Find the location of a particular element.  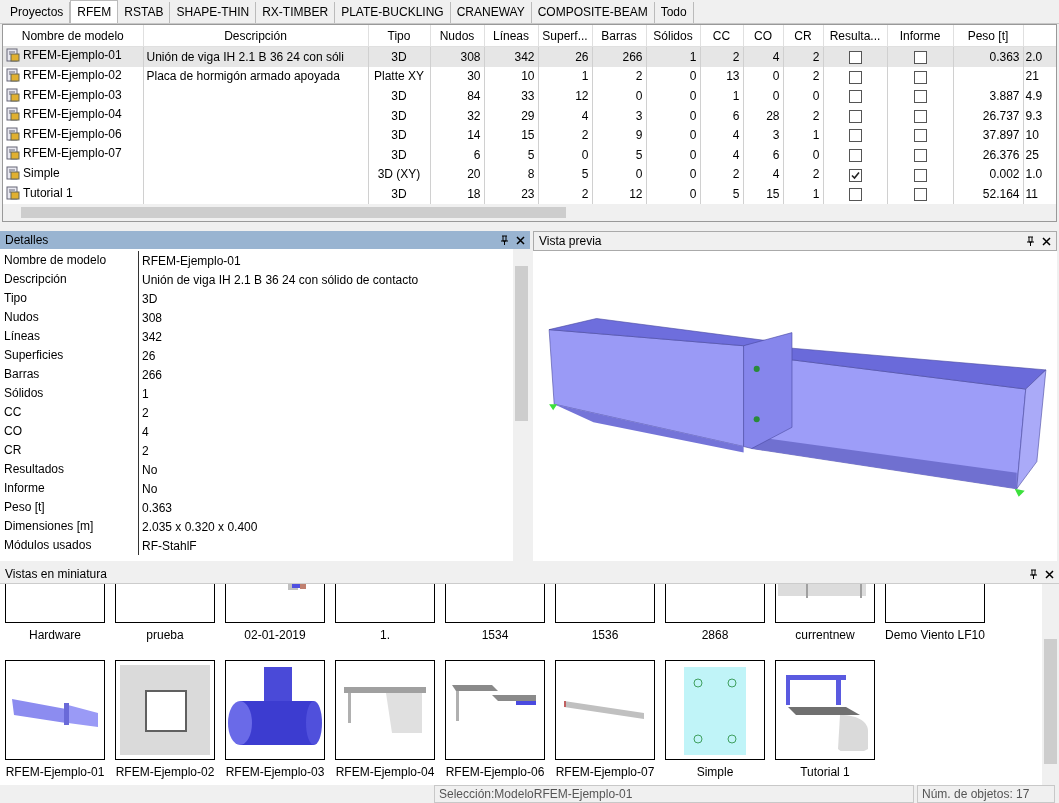

thumbnail-label: 1536 is located at coordinates (605, 635).